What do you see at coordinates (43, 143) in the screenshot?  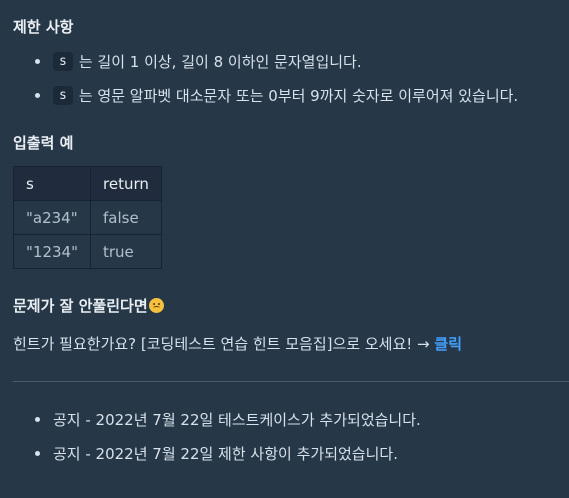 I see `io-example-heading: 입출력 예` at bounding box center [43, 143].